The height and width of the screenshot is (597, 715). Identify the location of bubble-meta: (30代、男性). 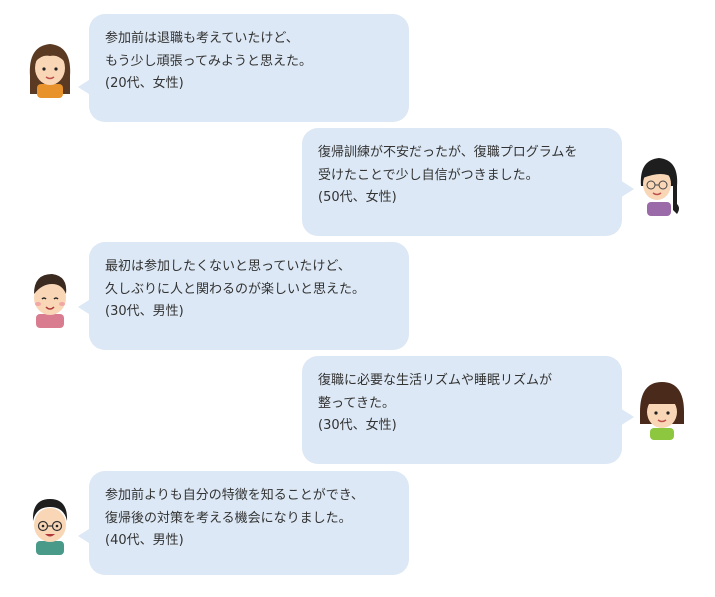
(144, 311).